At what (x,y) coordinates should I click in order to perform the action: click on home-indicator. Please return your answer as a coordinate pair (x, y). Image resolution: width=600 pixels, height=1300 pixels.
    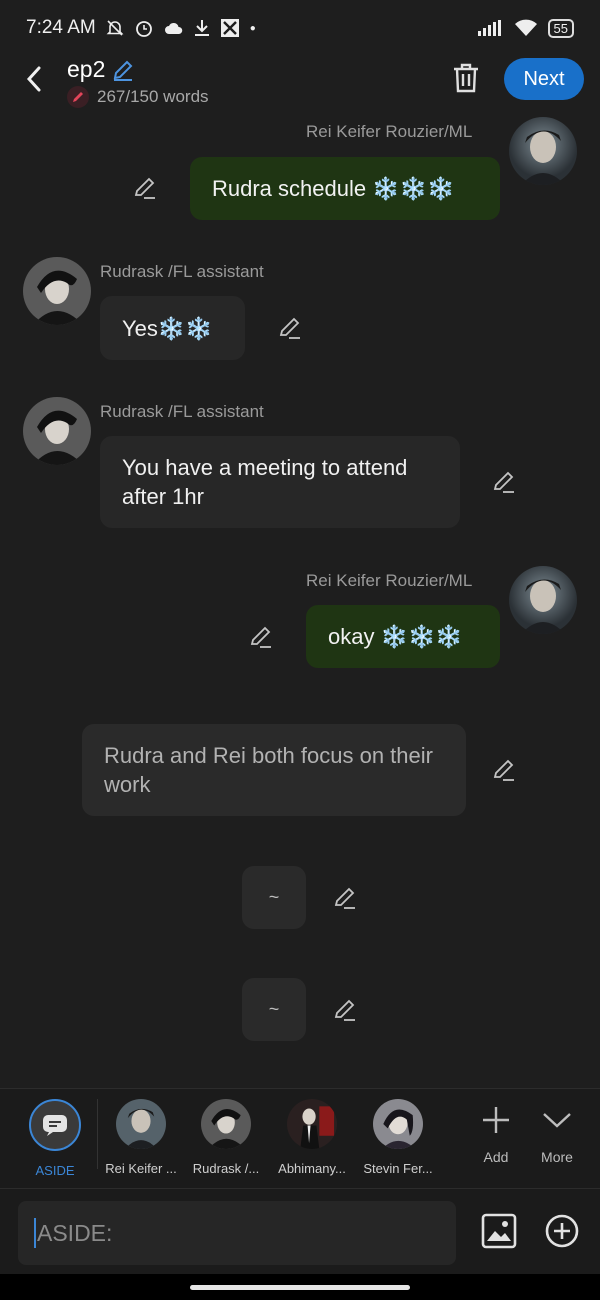
    Looking at the image, I should click on (300, 1287).